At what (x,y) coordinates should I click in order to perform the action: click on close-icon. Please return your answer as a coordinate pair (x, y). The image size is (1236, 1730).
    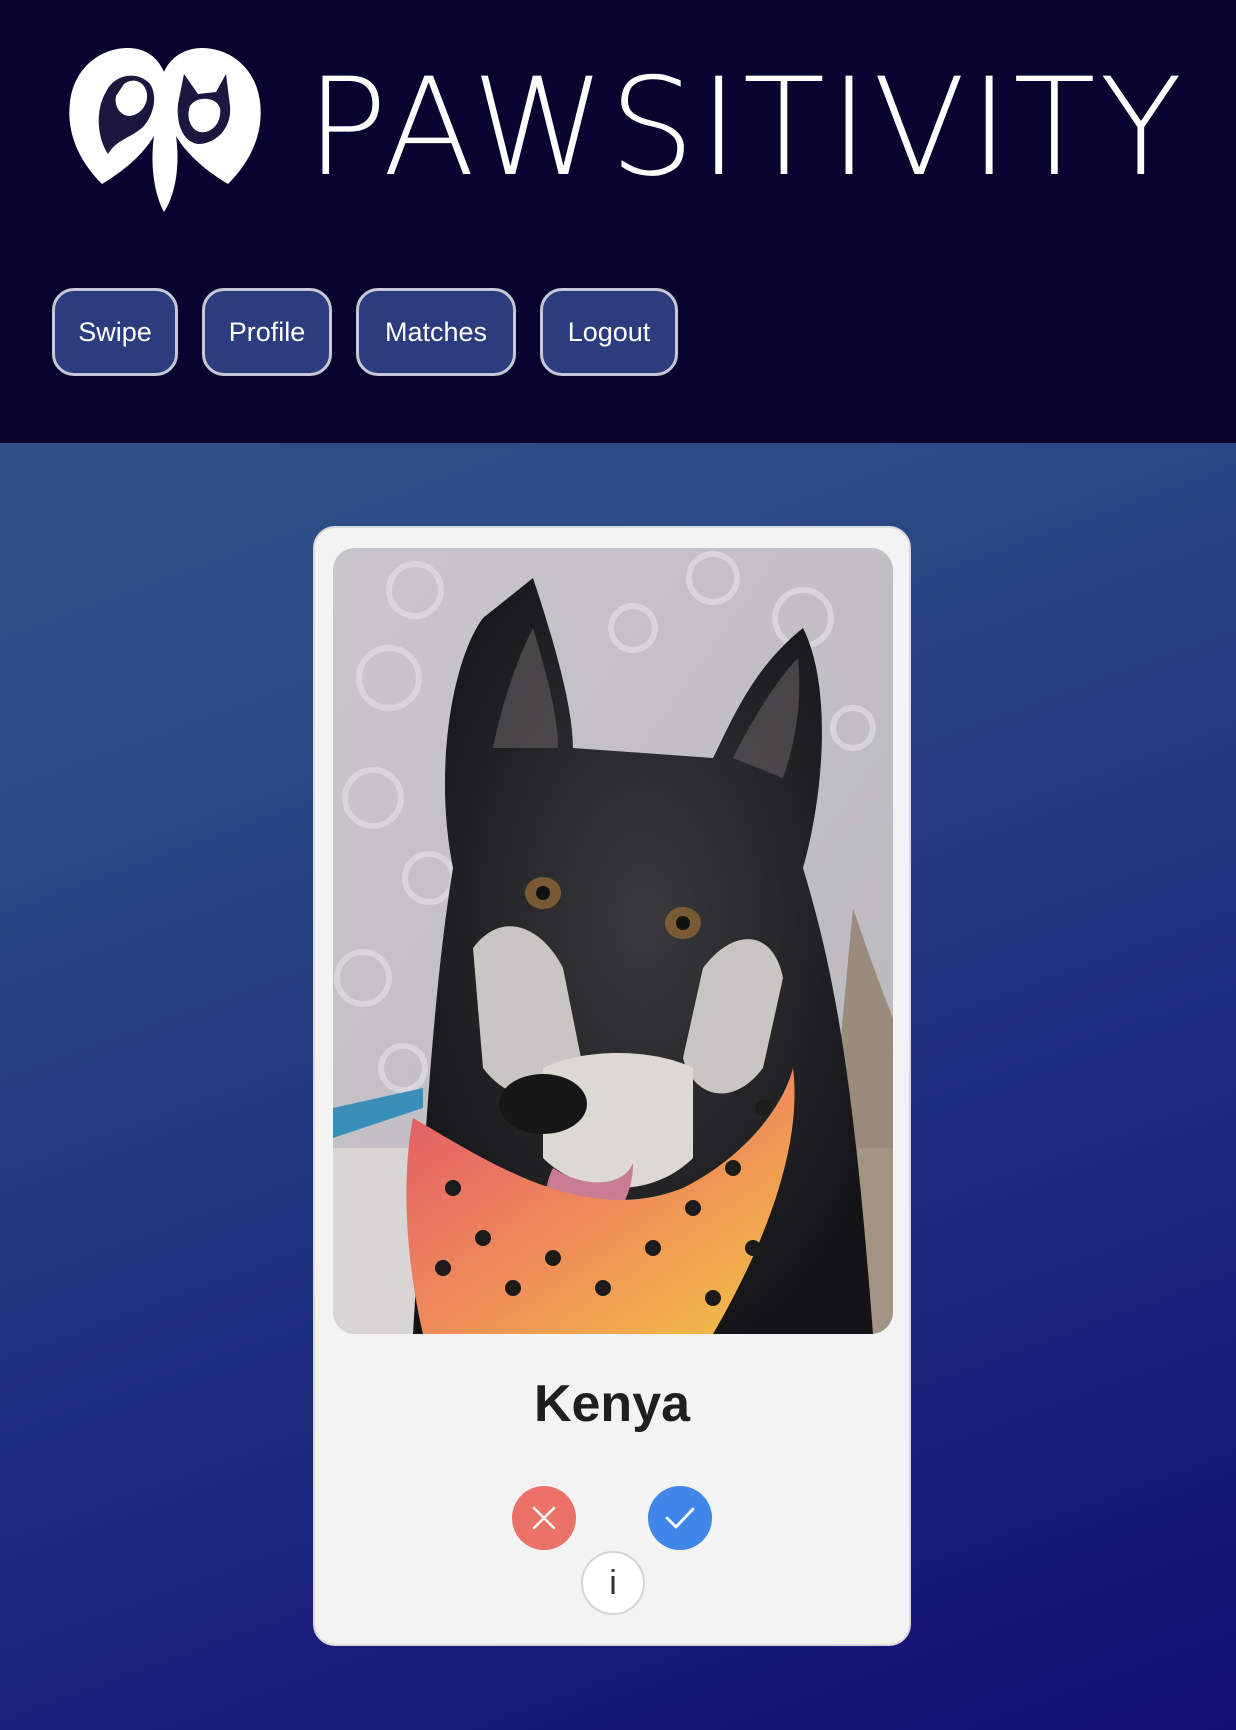
    Looking at the image, I should click on (544, 1518).